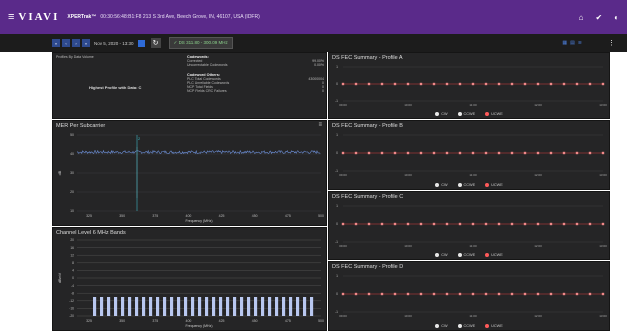 The image size is (627, 331). What do you see at coordinates (72, 240) in the screenshot?
I see `y-tick-label: 20` at bounding box center [72, 240].